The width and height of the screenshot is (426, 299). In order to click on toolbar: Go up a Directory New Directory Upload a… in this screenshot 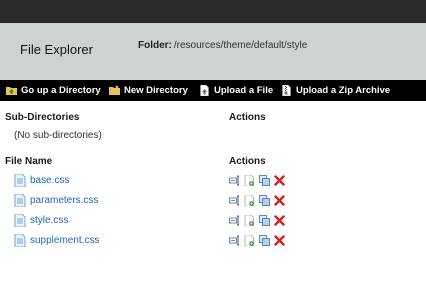, I will do `click(213, 90)`.